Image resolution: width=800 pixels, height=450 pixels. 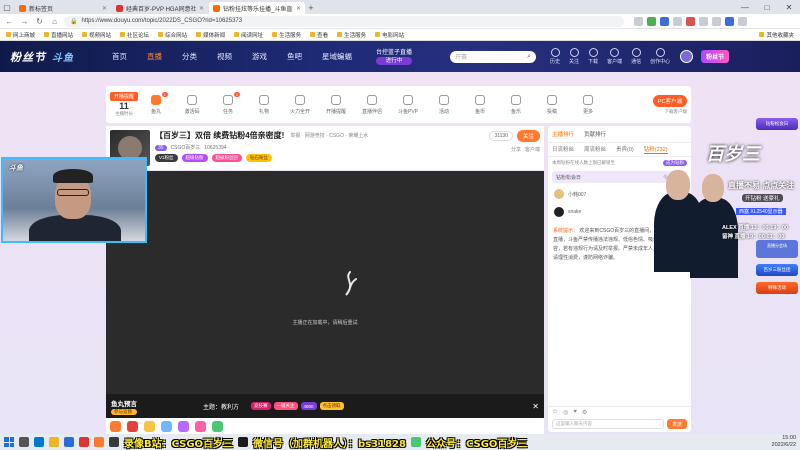 I want to click on stream-time-box: 开播提醒 11 主播时长, so click(x=124, y=104).